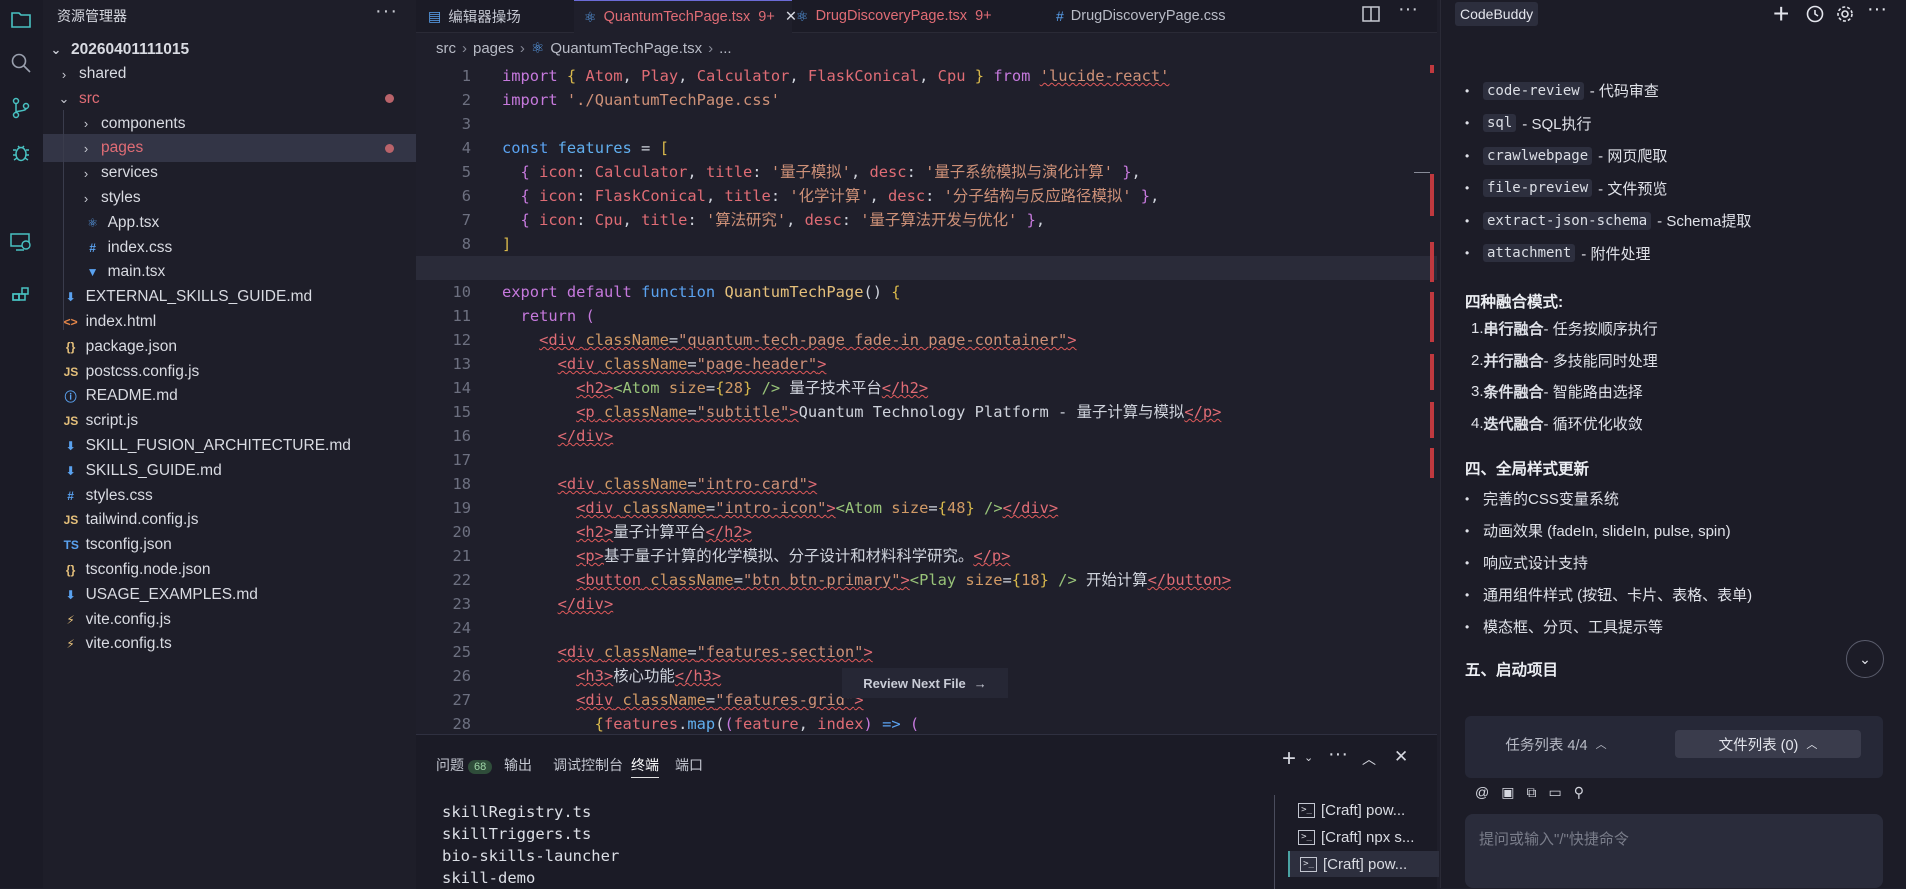 The width and height of the screenshot is (1906, 889). Describe the element at coordinates (715, 652) in the screenshot. I see `code-line: <div className="features-section">` at that location.